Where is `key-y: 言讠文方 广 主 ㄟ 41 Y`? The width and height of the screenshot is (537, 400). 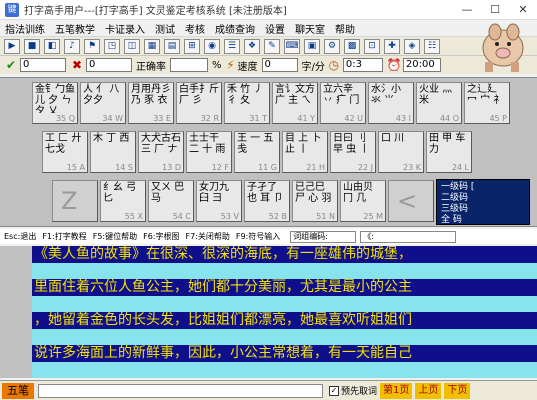 key-y: 言讠文方 广 主 ㄟ 41 Y is located at coordinates (295, 103).